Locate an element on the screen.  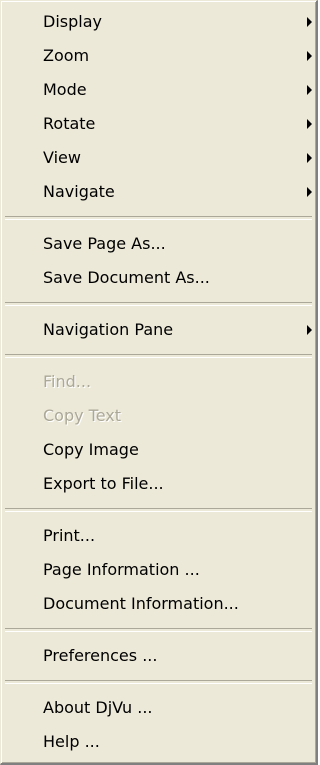
menu-item-zoom: Zoom is located at coordinates (158, 56).